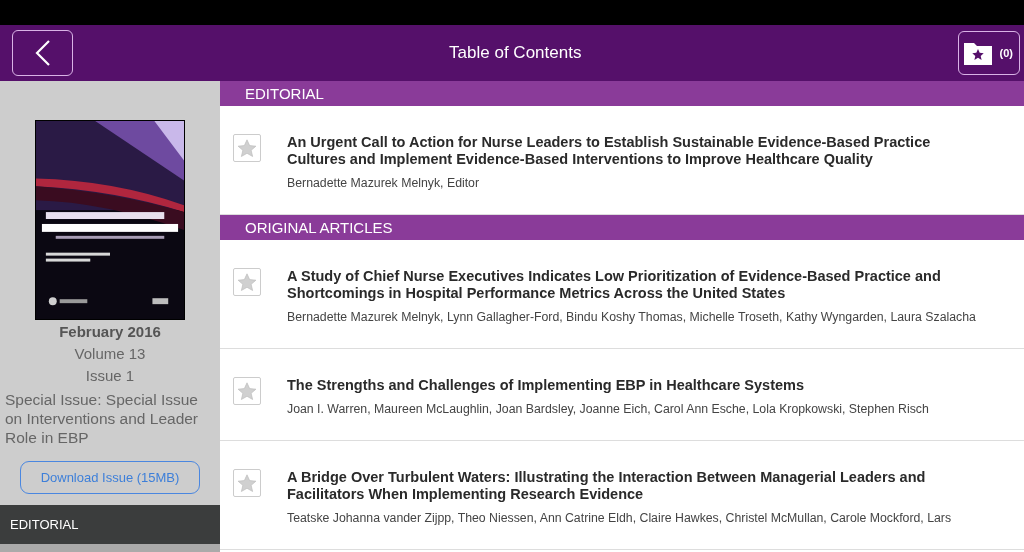 This screenshot has height=552, width=1024. What do you see at coordinates (627, 486) in the screenshot?
I see `article-title: A Bridge Over Turbulent Waters: Illustrating the Interaction Between Managerial Leaders and Facilitators When Implementing Research Evidence` at bounding box center [627, 486].